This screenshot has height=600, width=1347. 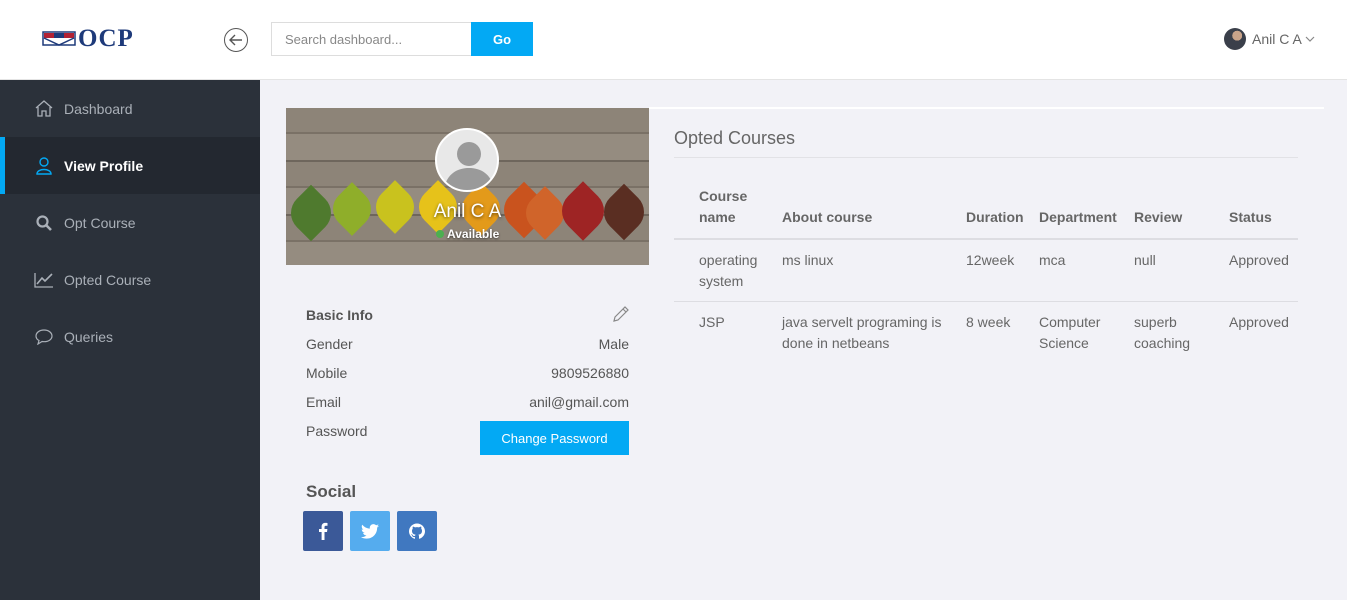 What do you see at coordinates (1070, 332) in the screenshot?
I see `cell-department: Computer Science` at bounding box center [1070, 332].